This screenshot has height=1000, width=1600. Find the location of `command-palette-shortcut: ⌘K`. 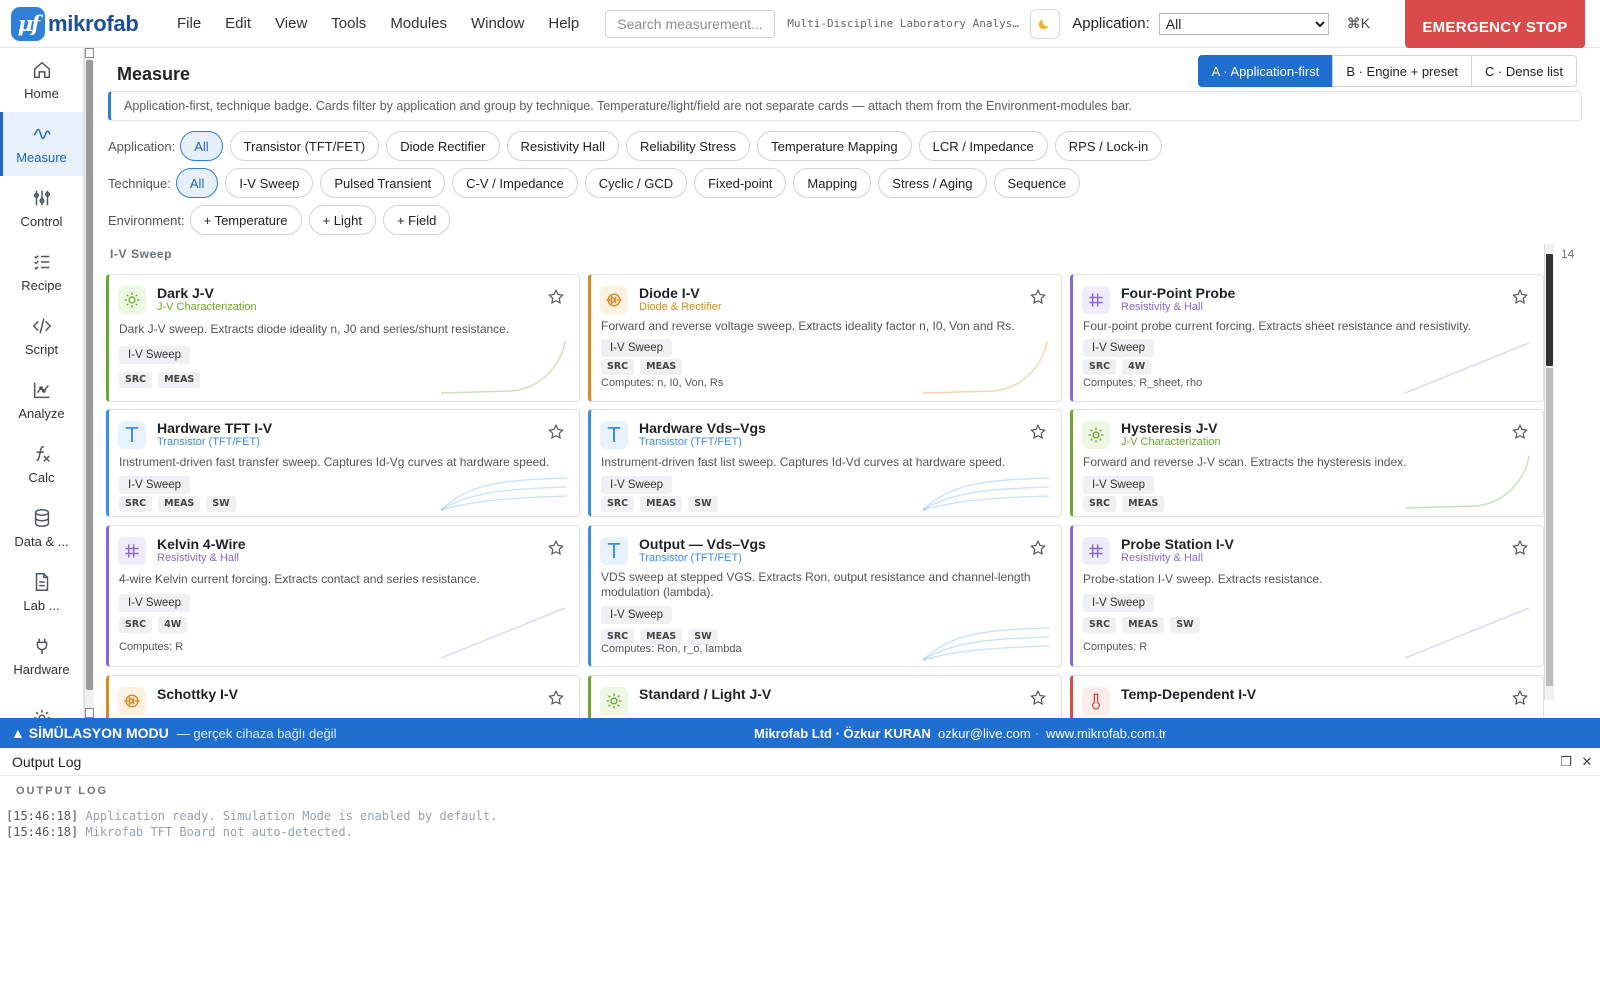

command-palette-shortcut: ⌘K is located at coordinates (1358, 23).